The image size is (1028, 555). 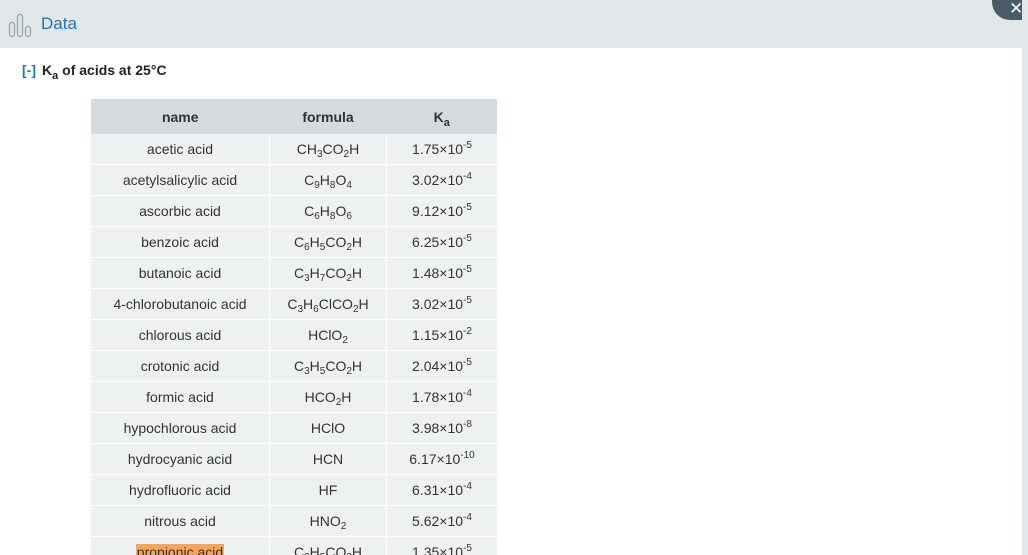 I want to click on ka-mantissa: 6.31×10, so click(x=438, y=490).